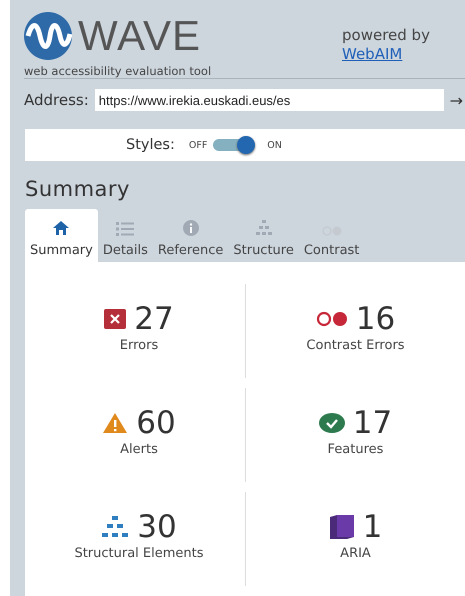 This screenshot has width=465, height=596. I want to click on stat-label: ARIA, so click(355, 553).